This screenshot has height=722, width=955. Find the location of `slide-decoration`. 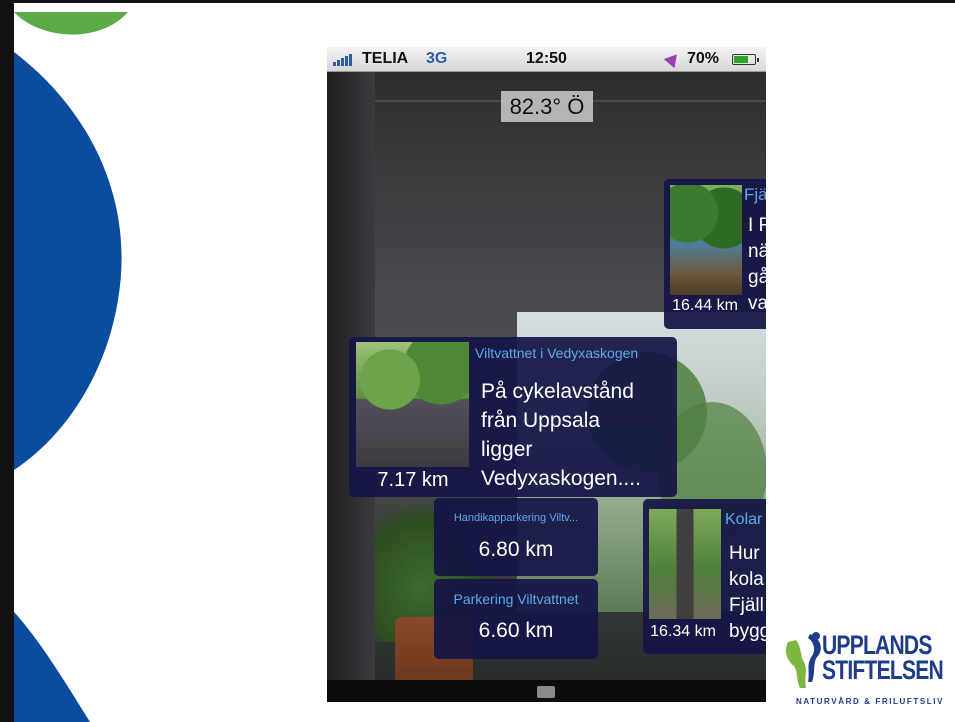

slide-decoration is located at coordinates (71, 367).